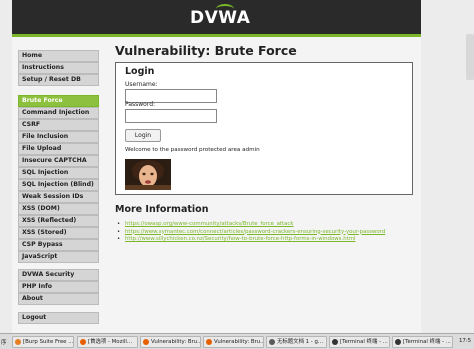  Describe the element at coordinates (58, 318) in the screenshot. I see `sidebar-item-logout: Logout` at that location.